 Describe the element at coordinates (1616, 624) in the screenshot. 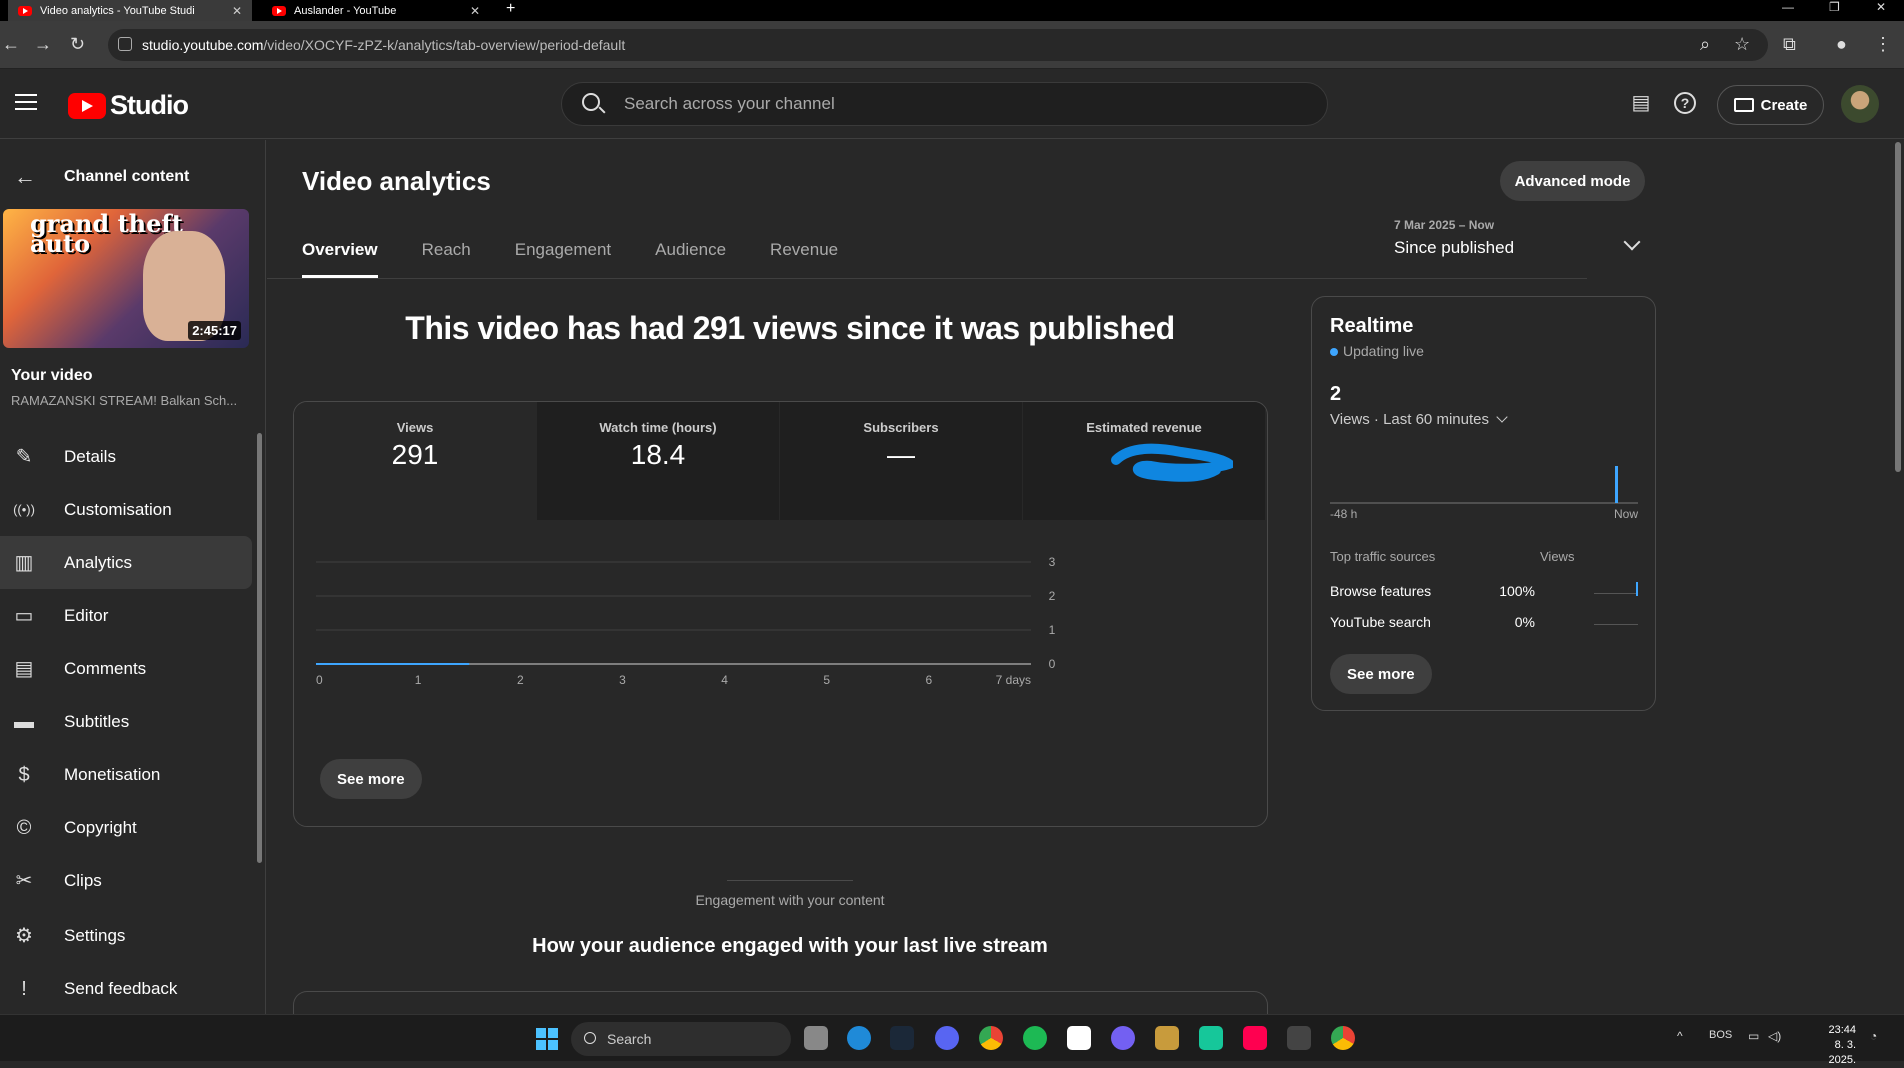

I see `traffic-source-bar` at that location.